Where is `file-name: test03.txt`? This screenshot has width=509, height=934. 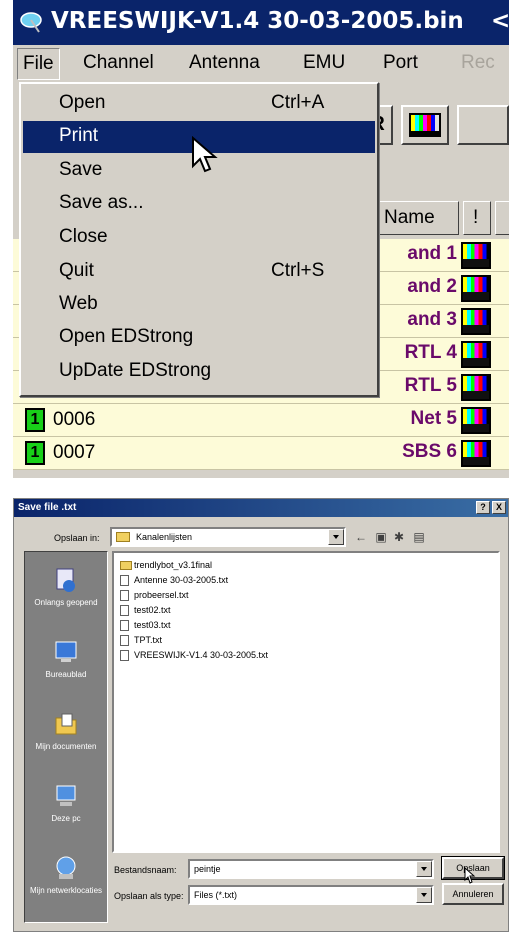 file-name: test03.txt is located at coordinates (152, 625).